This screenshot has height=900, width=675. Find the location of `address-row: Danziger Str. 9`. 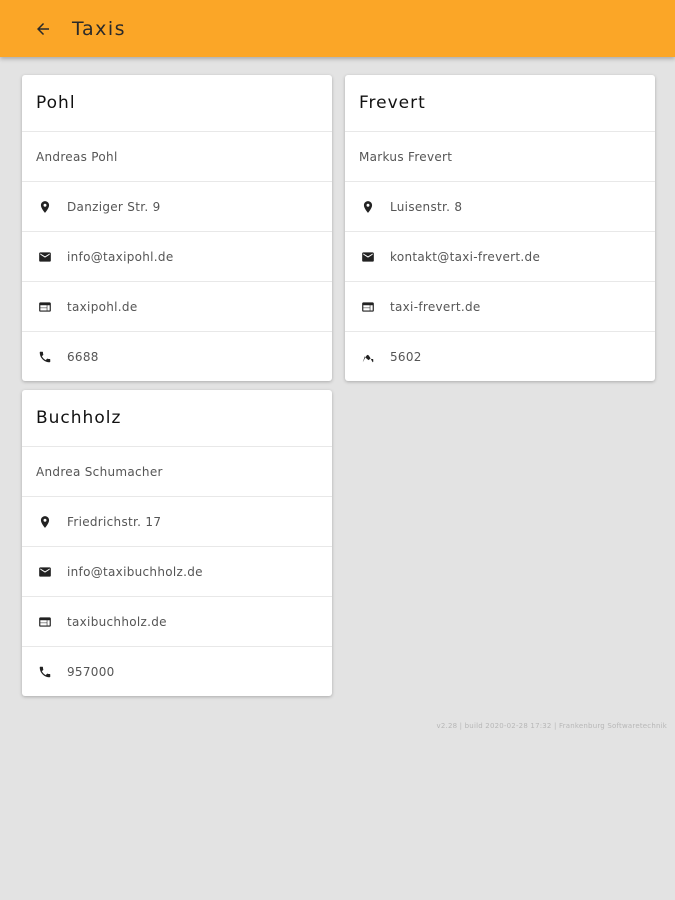

address-row: Danziger Str. 9 is located at coordinates (177, 207).